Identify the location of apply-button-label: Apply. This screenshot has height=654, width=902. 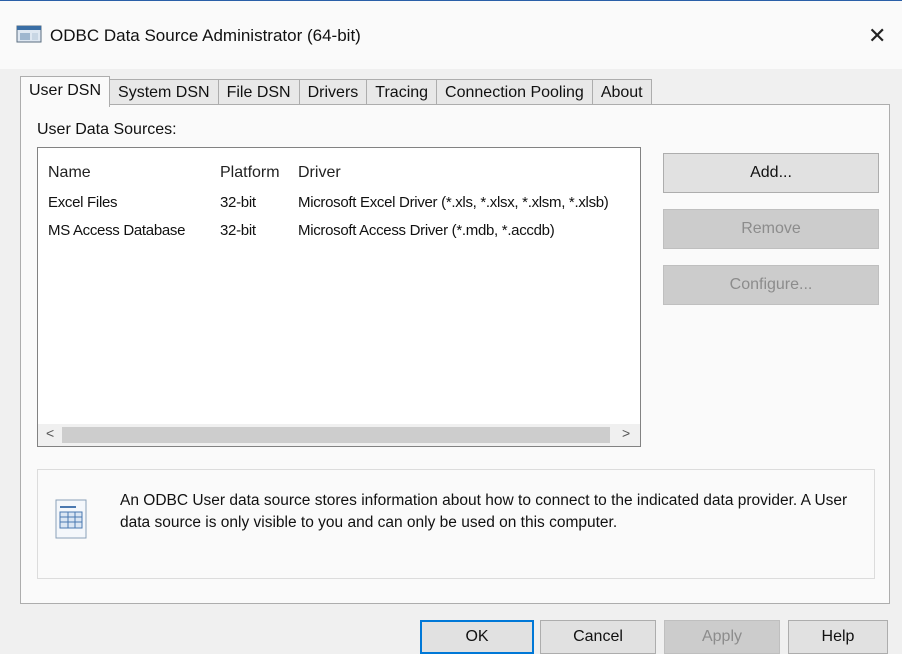
(722, 636).